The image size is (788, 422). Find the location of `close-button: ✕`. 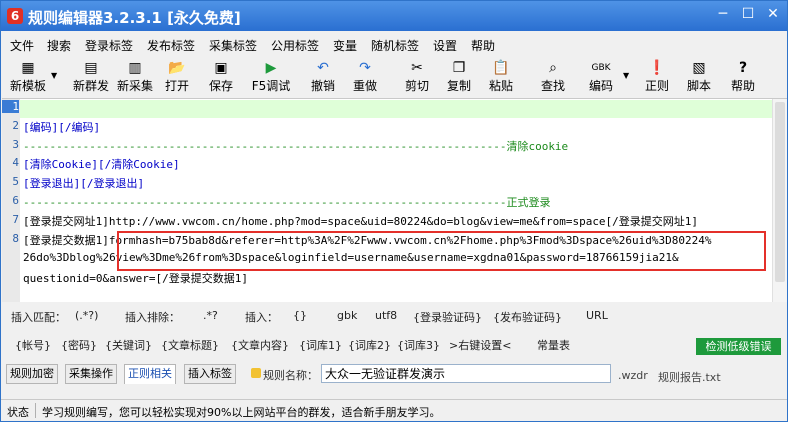

close-button: ✕ is located at coordinates (773, 14).